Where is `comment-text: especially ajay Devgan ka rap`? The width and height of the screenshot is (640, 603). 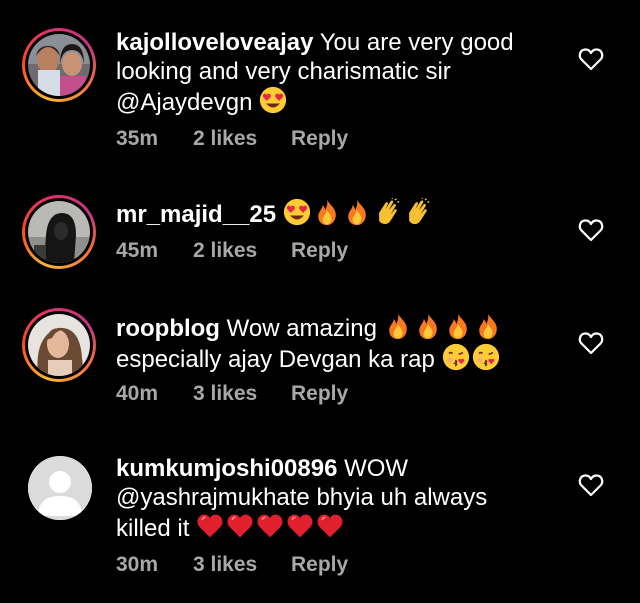
comment-text: especially ajay Devgan ka rap is located at coordinates (275, 359).